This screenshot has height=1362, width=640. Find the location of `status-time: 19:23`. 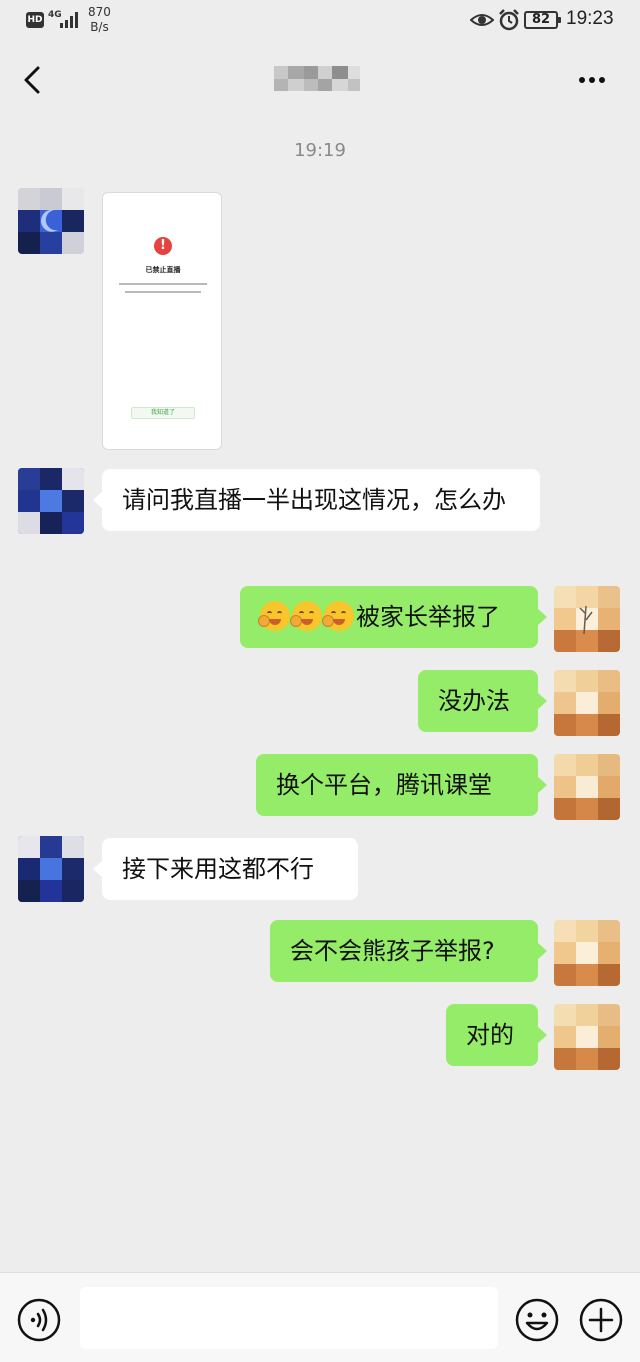

status-time: 19:23 is located at coordinates (590, 18).